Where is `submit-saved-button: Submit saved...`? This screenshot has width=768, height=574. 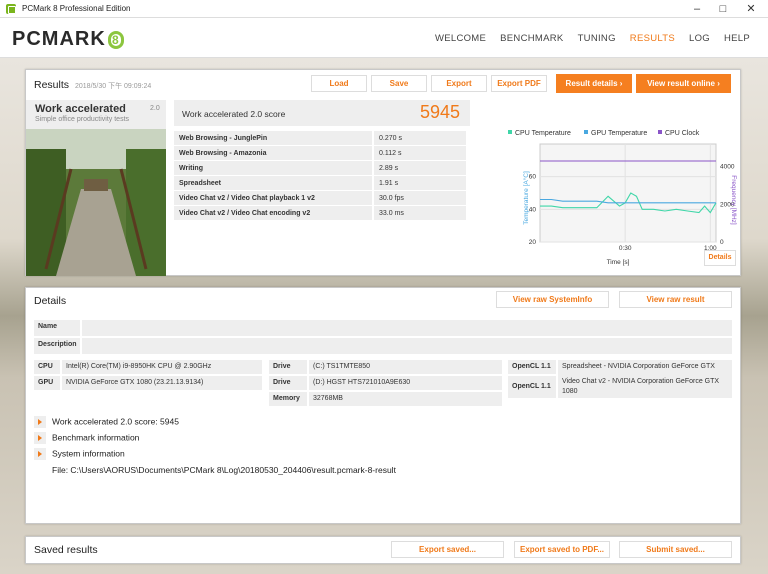
submit-saved-button: Submit saved... is located at coordinates (675, 549).